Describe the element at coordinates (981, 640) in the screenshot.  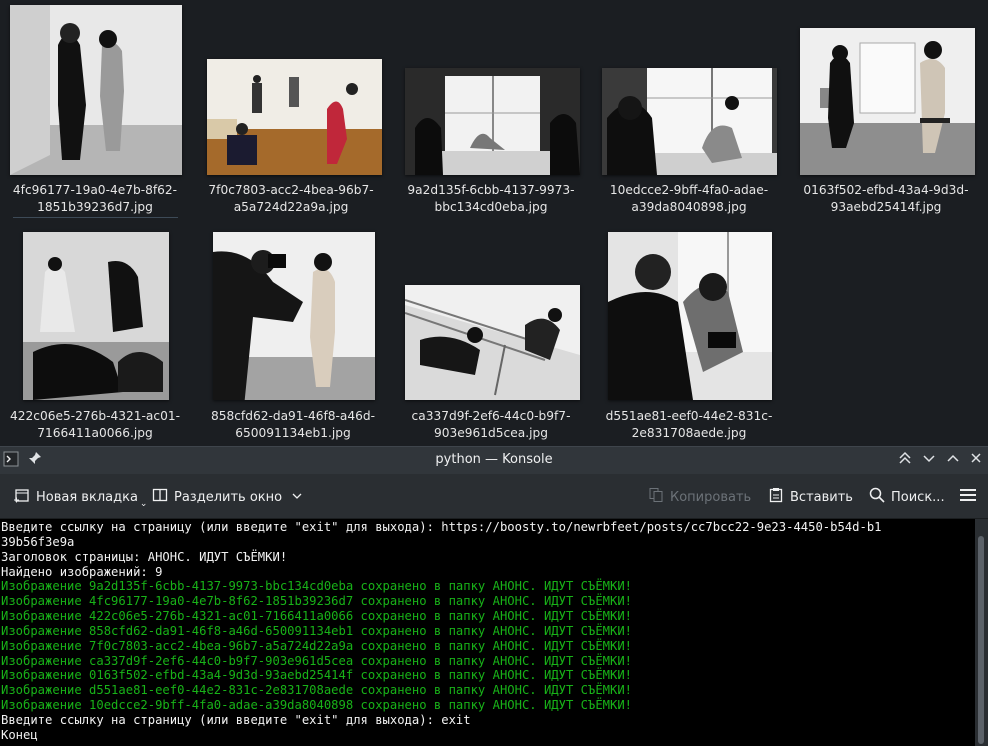
I see `scrollbar-thumb` at that location.